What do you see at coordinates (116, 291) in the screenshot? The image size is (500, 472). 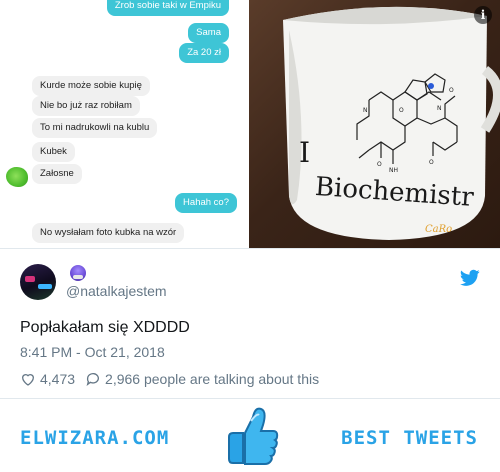 I see `user-handle: @natalkajestem` at bounding box center [116, 291].